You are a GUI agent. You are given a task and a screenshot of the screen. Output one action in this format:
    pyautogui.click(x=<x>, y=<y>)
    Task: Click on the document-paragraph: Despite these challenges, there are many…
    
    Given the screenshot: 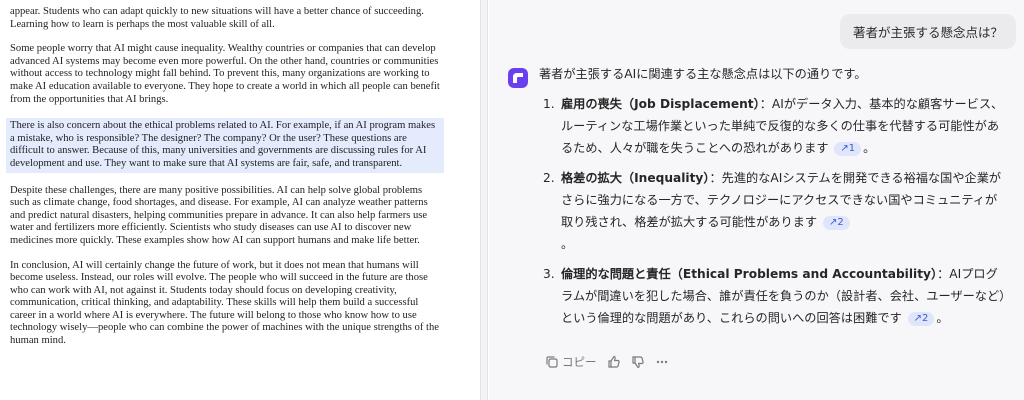 What is the action you would take?
    pyautogui.click(x=219, y=215)
    